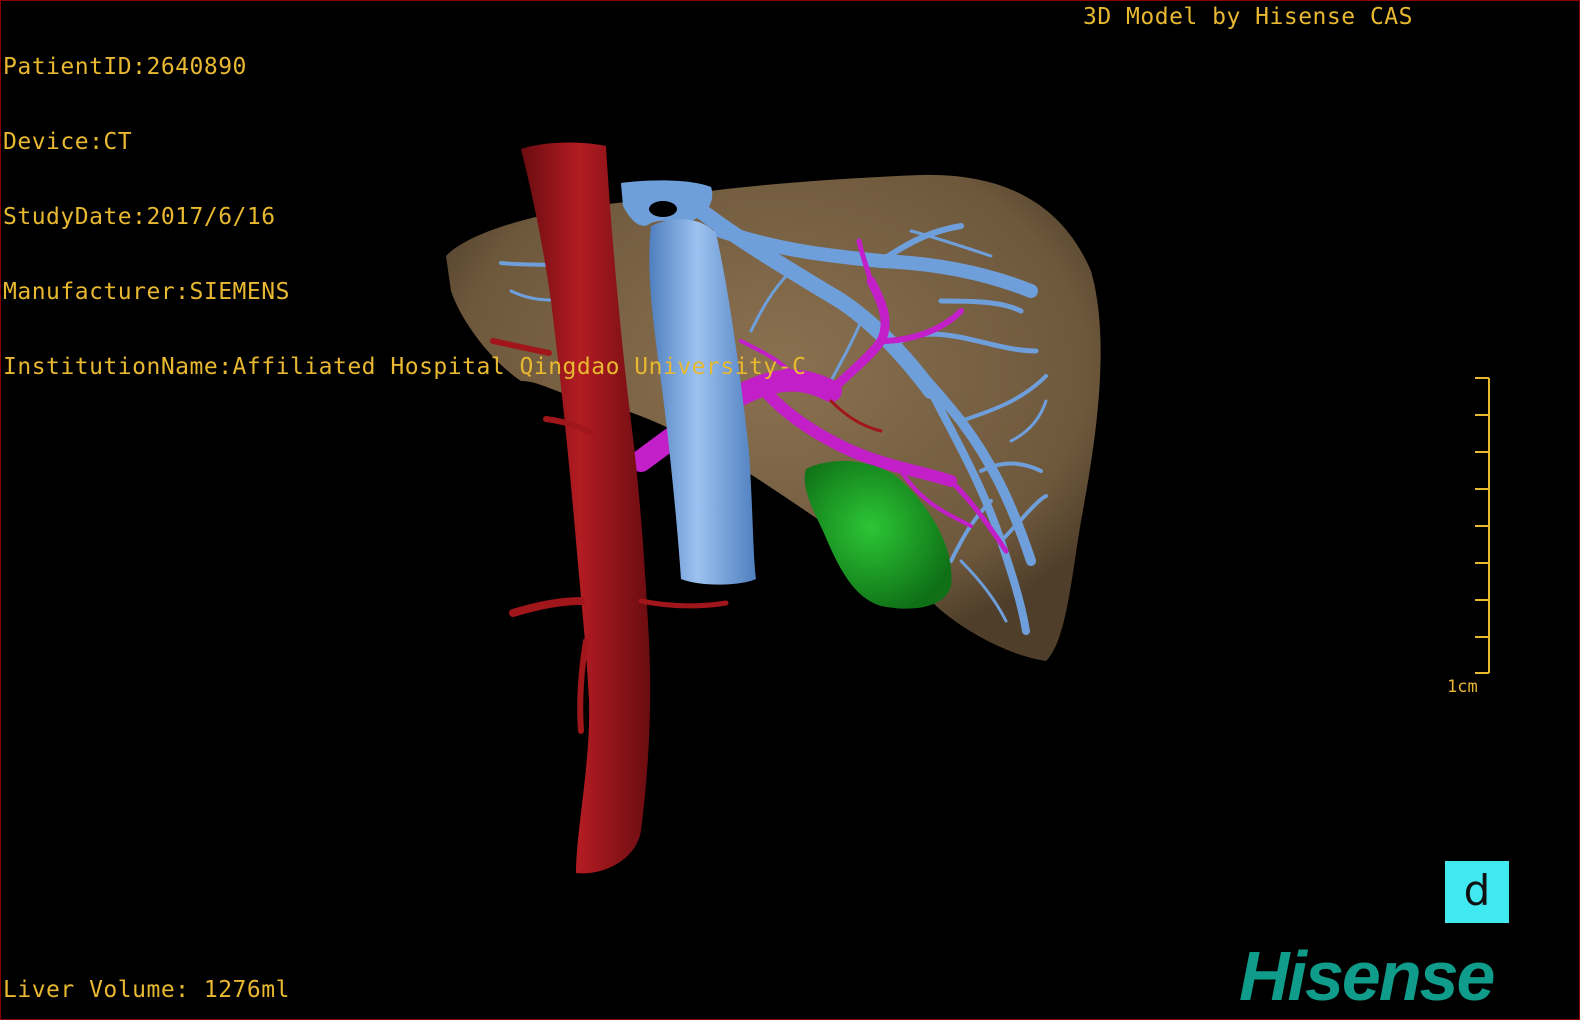 This screenshot has height=1020, width=1580. What do you see at coordinates (1482, 525) in the screenshot?
I see `scale-bar` at bounding box center [1482, 525].